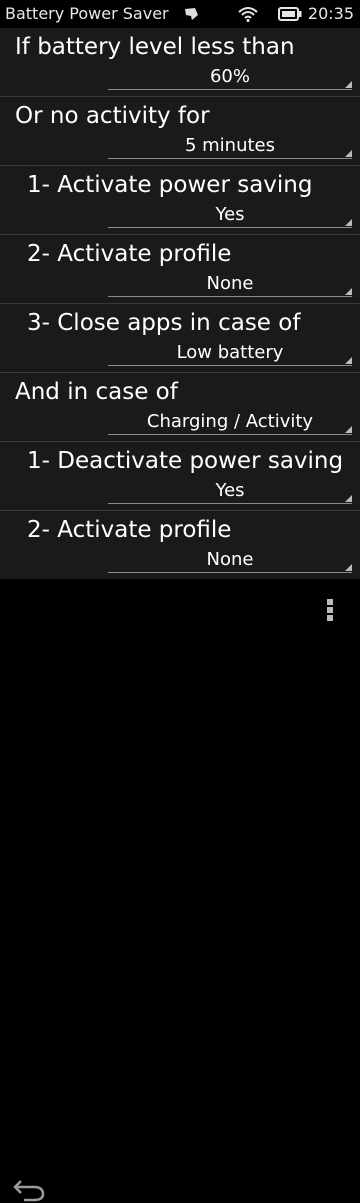 The height and width of the screenshot is (1203, 360). Describe the element at coordinates (112, 116) in the screenshot. I see `setting-label: Or no activity for` at that location.